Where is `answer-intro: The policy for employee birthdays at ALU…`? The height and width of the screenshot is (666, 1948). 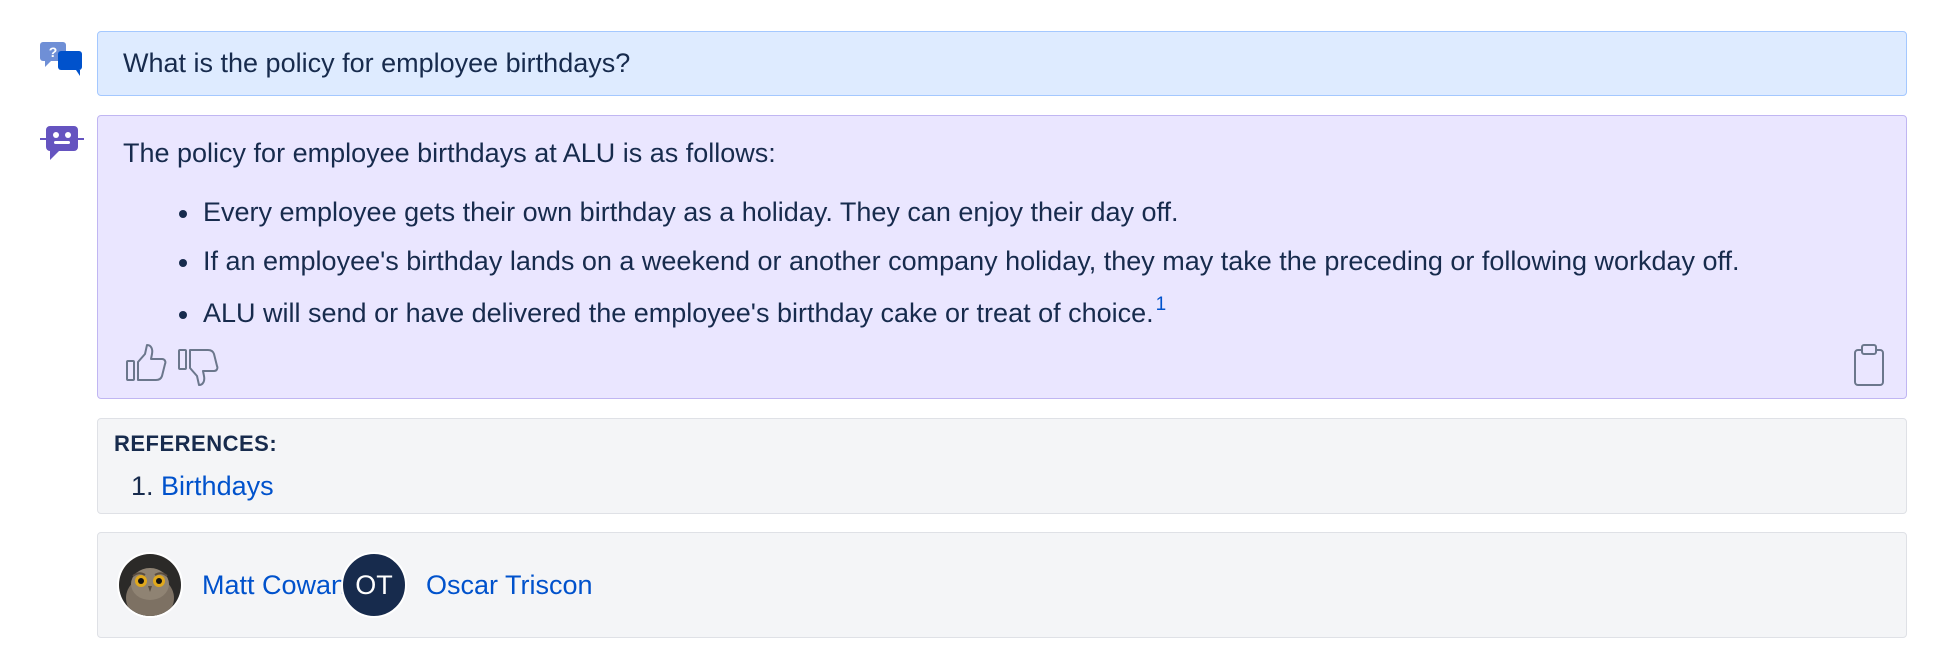
answer-intro: The policy for employee birthdays at ALU… is located at coordinates (449, 153).